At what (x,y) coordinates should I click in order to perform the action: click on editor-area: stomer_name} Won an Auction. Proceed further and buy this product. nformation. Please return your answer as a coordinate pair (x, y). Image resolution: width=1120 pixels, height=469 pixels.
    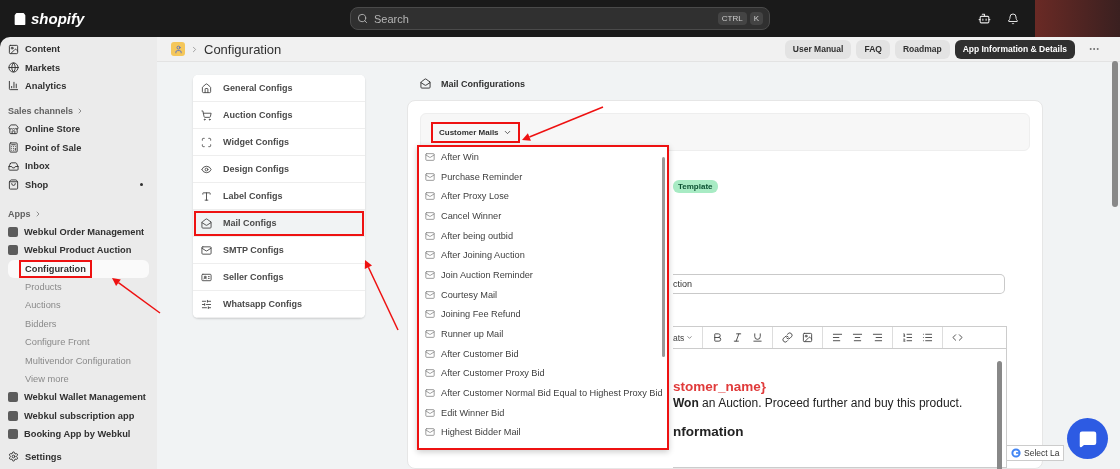
    Looking at the image, I should click on (840, 408).